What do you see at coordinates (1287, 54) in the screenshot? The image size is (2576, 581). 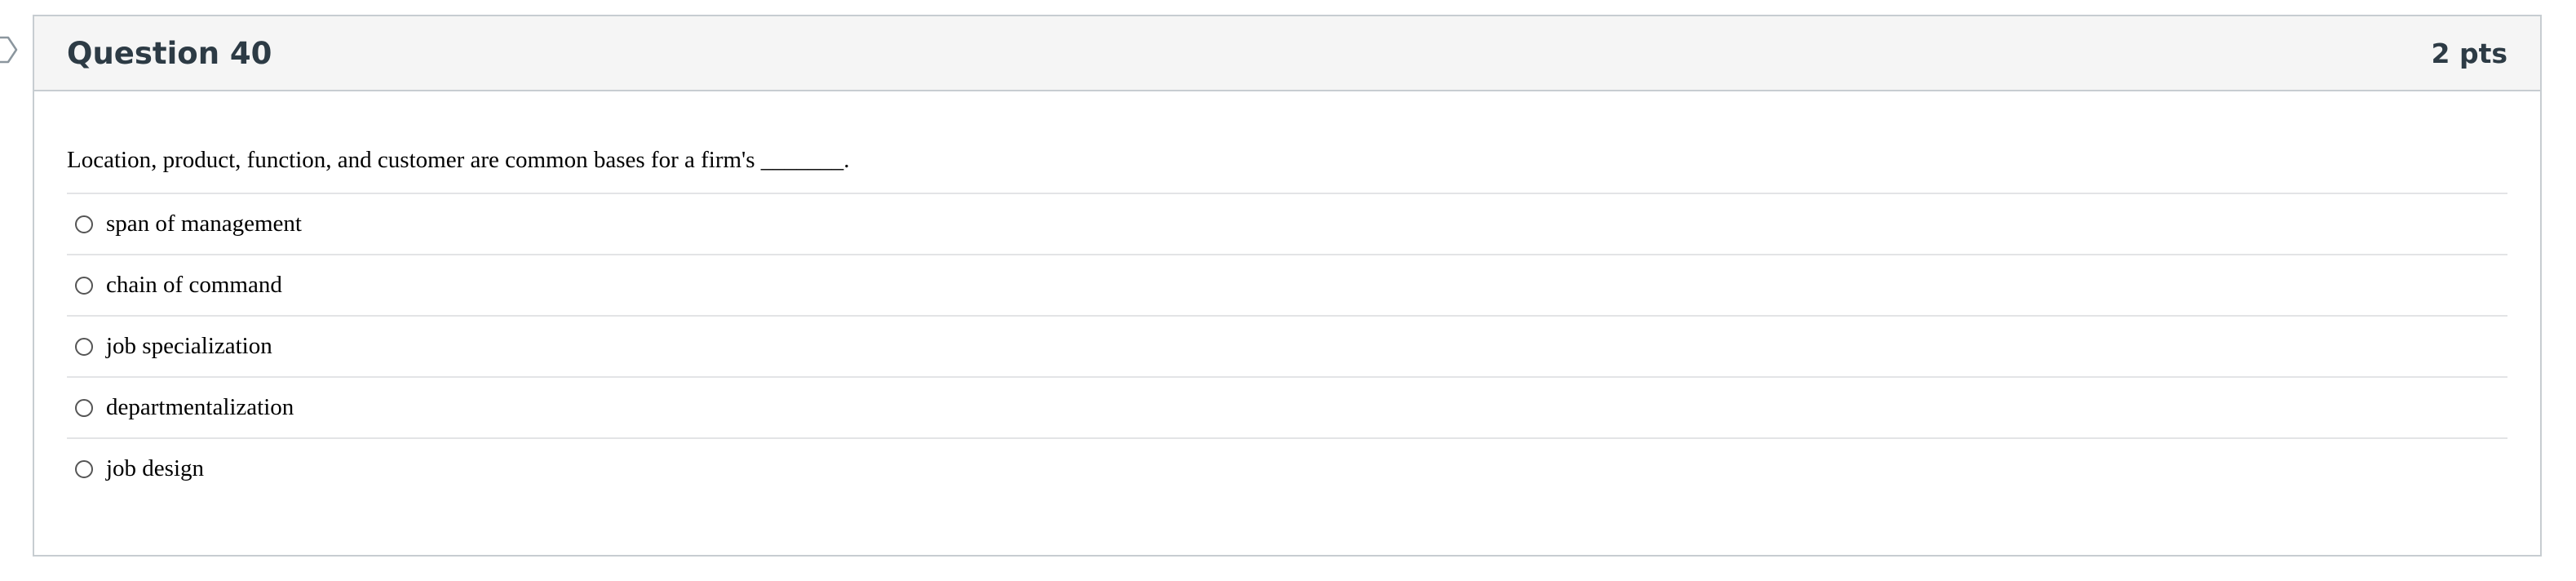 I see `question-header: Question 40 2 pts` at bounding box center [1287, 54].